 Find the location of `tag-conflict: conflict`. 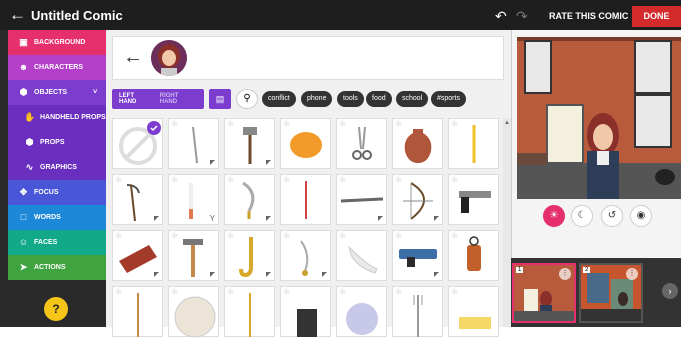

tag-conflict: conflict is located at coordinates (279, 99).